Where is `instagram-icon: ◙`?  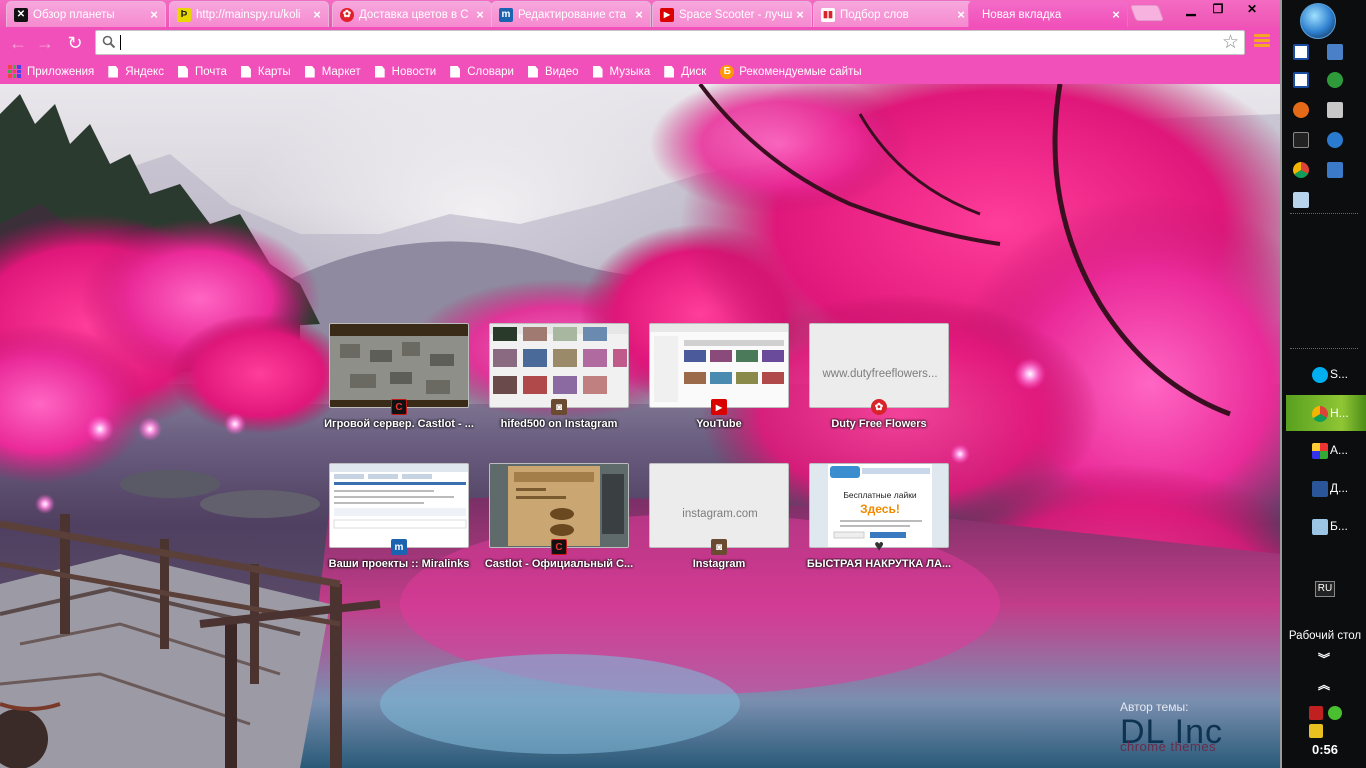 instagram-icon: ◙ is located at coordinates (559, 407).